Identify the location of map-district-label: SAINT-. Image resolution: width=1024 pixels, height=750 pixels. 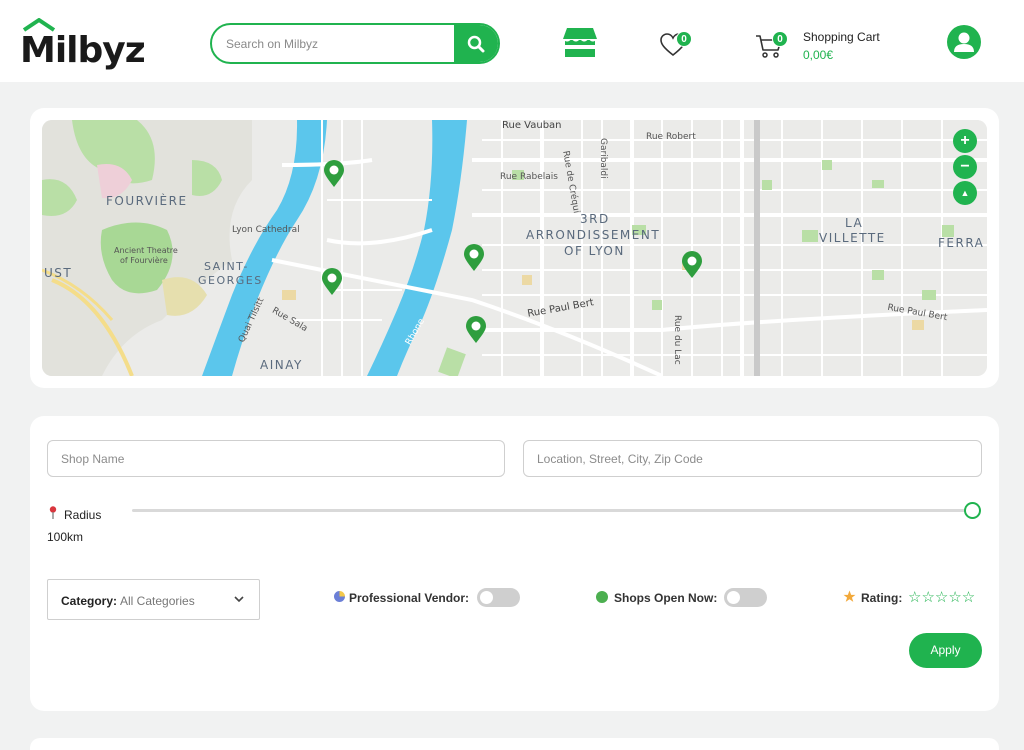
(226, 266).